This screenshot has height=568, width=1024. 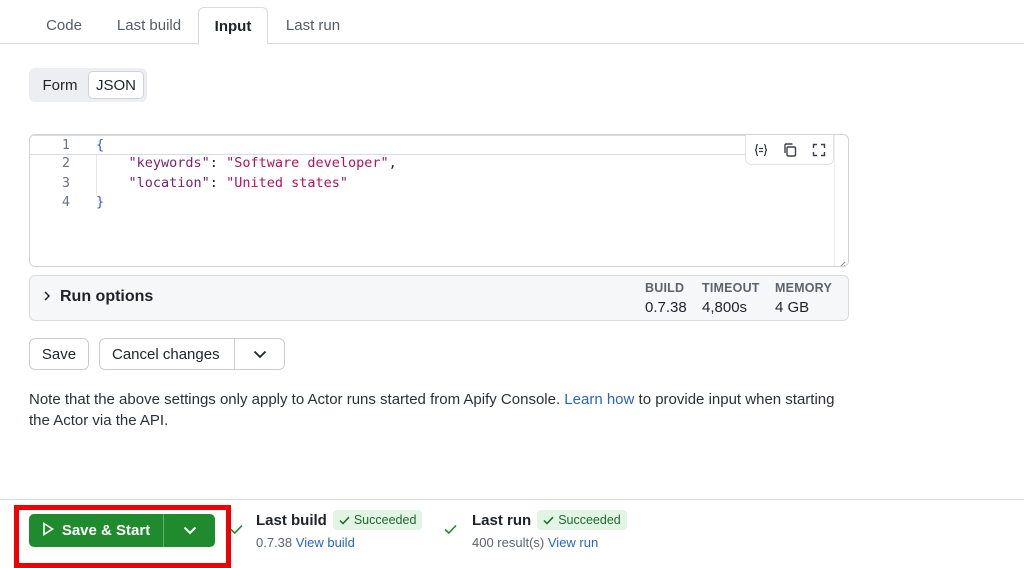 I want to click on tab-label: Input, so click(x=233, y=26).